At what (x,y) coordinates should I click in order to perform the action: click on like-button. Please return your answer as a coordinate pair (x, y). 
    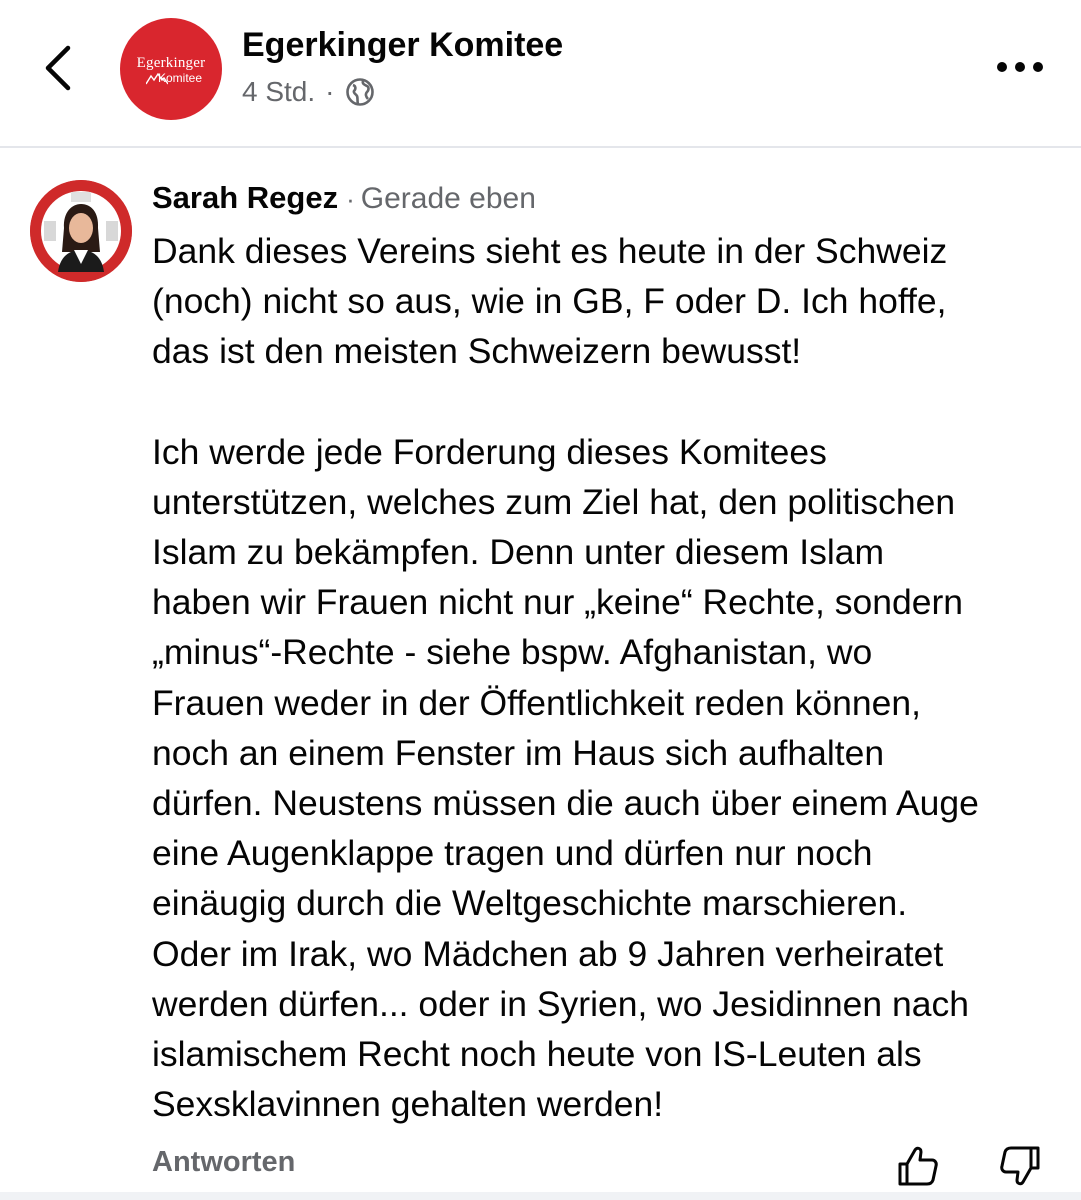
    Looking at the image, I should click on (918, 1166).